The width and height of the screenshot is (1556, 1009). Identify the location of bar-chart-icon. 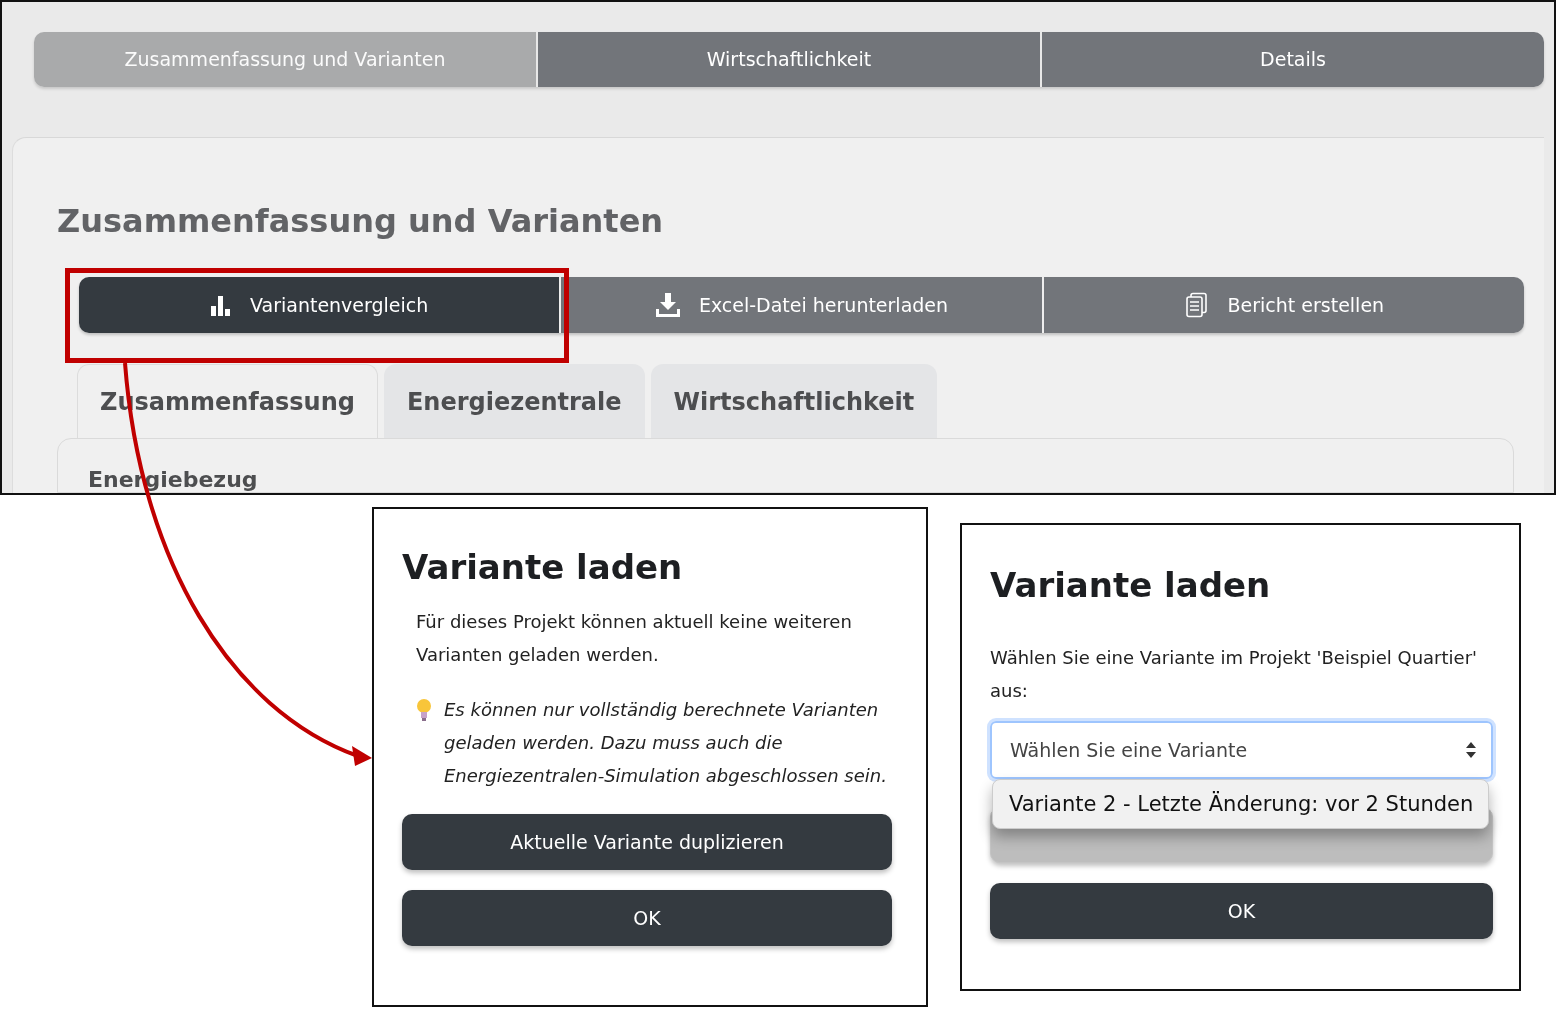
(221, 305).